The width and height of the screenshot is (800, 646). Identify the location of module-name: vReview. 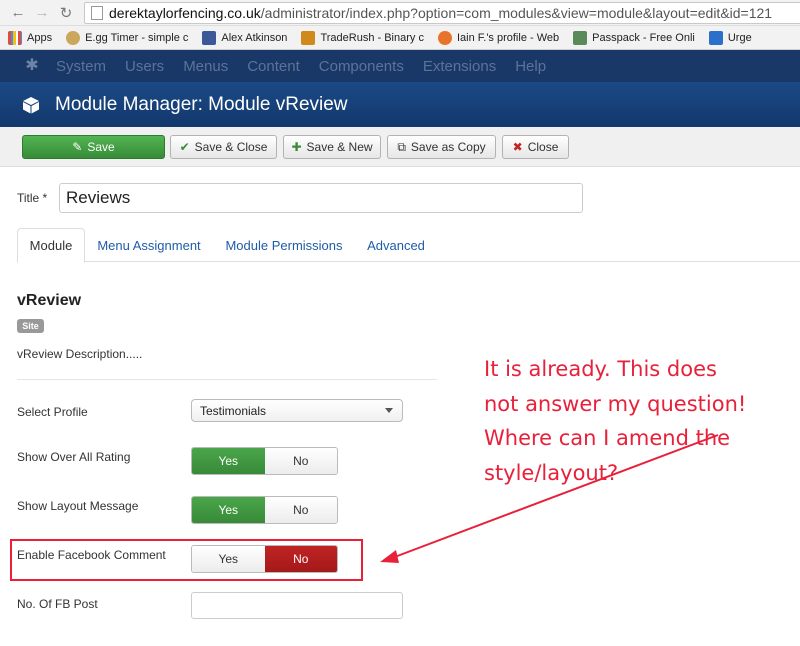
(49, 300).